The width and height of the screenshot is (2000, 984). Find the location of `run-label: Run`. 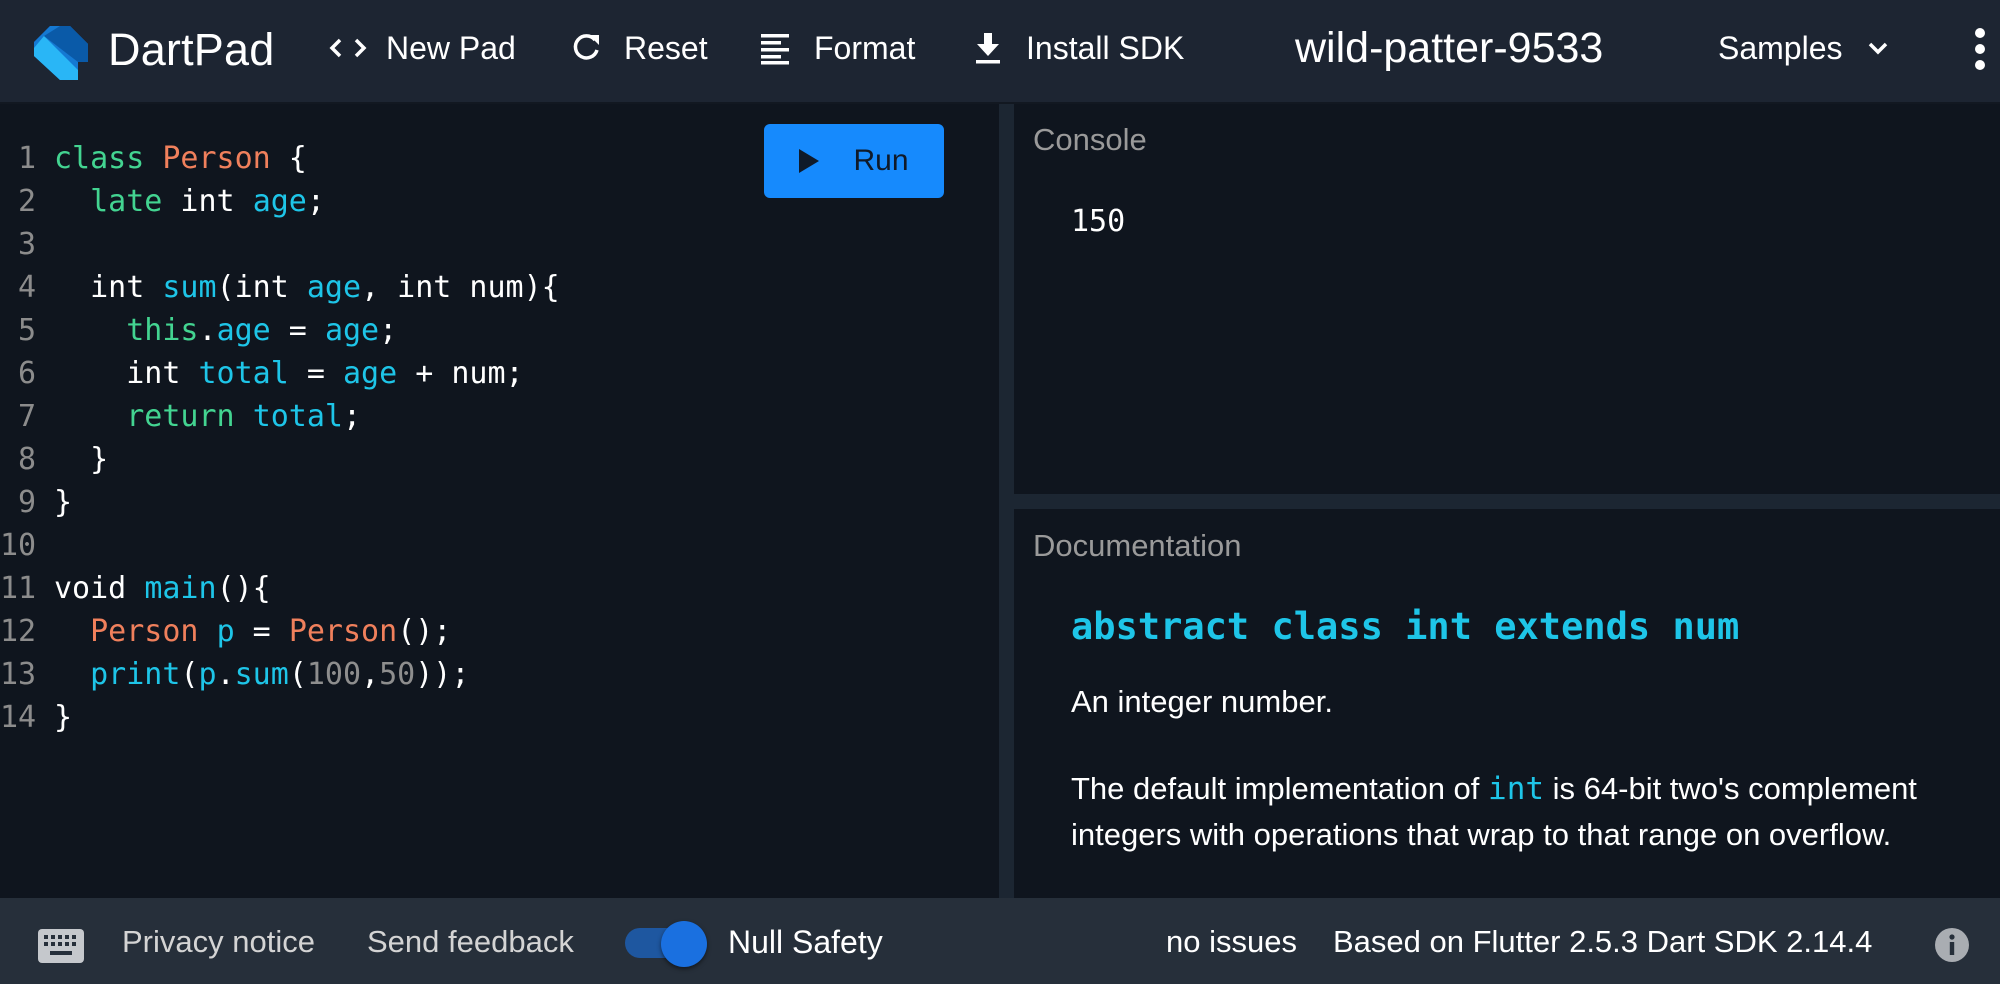

run-label: Run is located at coordinates (881, 160).